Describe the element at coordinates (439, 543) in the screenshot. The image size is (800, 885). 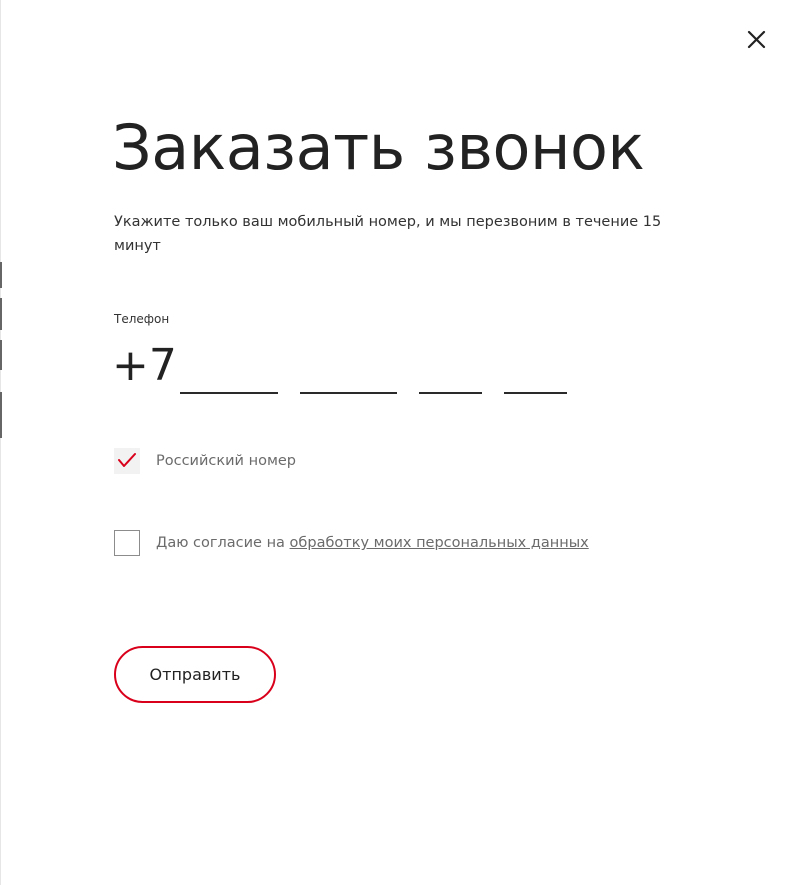
I see `personal-data-link: обработку моих персональных данных` at that location.